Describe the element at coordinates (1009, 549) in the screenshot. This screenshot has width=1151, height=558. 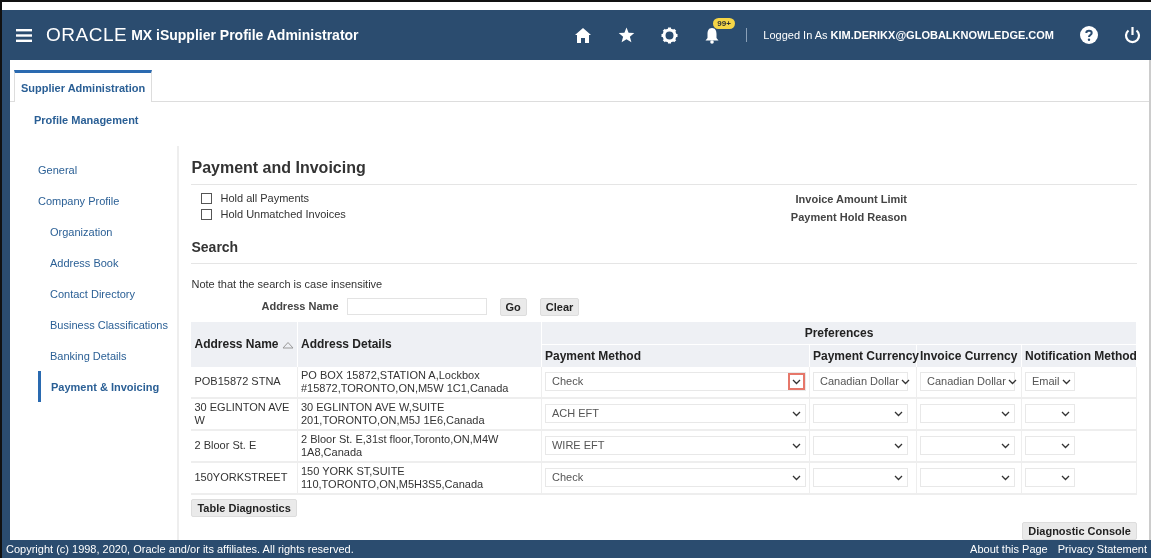
I see `footer-link: About this Page` at that location.